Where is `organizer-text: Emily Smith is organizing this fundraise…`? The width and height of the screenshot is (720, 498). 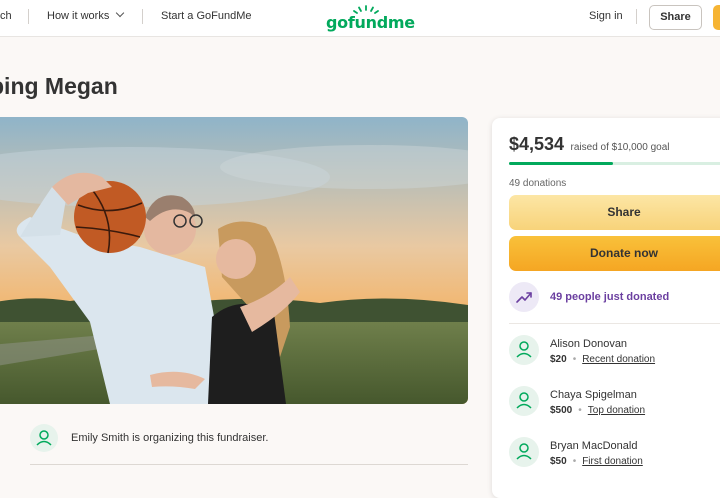 organizer-text: Emily Smith is organizing this fundraise… is located at coordinates (170, 438).